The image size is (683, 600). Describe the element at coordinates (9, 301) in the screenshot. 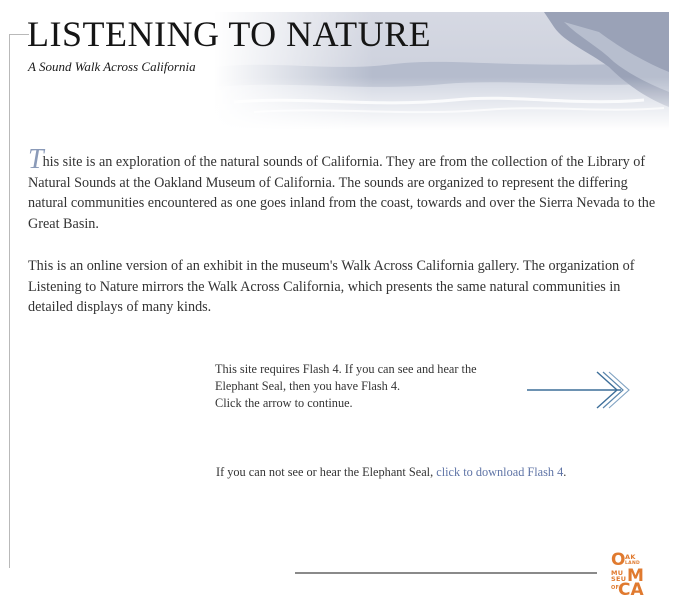

I see `left-frame-line` at that location.